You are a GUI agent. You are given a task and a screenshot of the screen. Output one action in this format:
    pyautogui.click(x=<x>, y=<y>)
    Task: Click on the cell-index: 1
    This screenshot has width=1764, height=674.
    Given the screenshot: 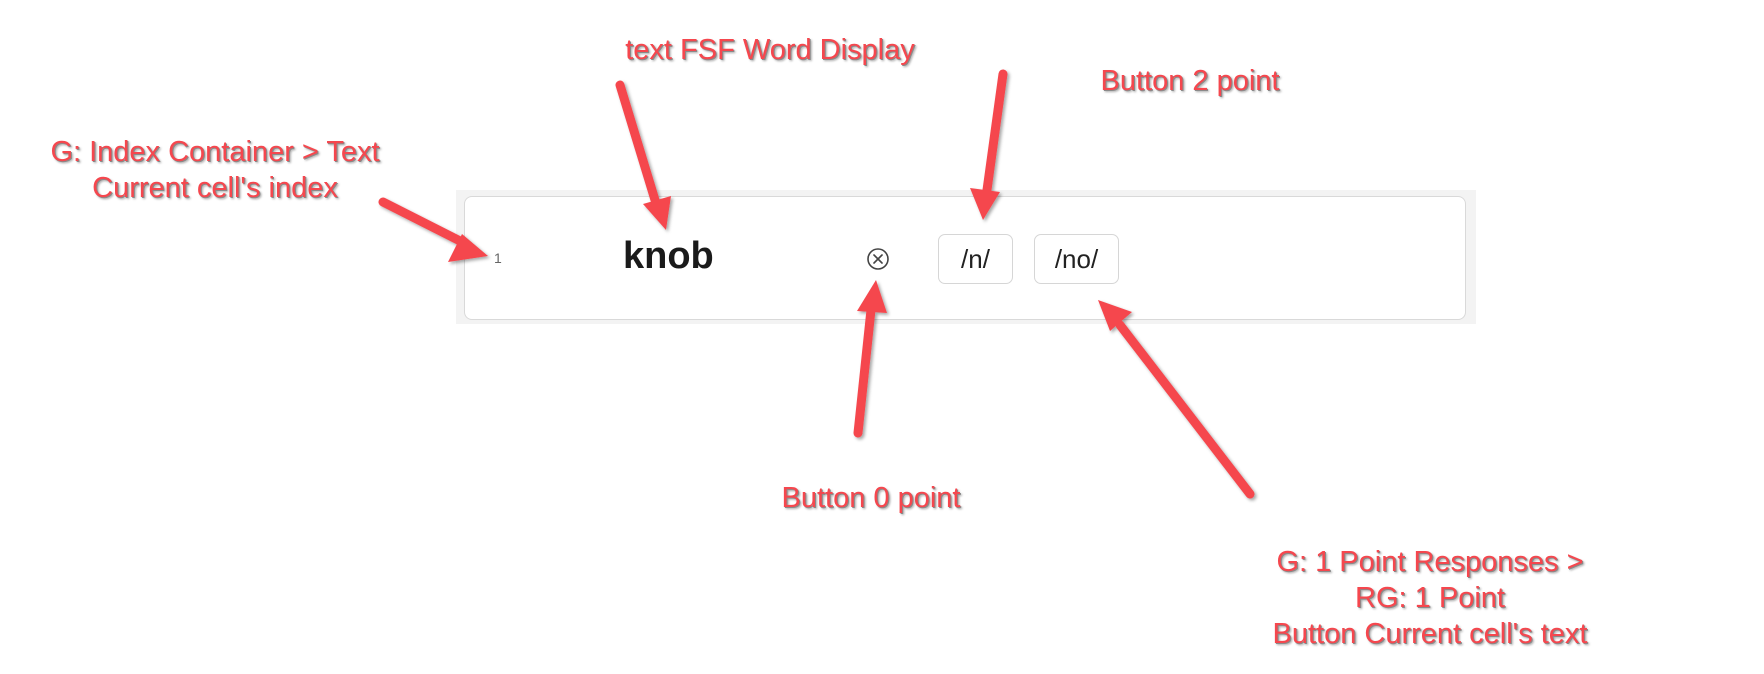 What is the action you would take?
    pyautogui.click(x=498, y=258)
    